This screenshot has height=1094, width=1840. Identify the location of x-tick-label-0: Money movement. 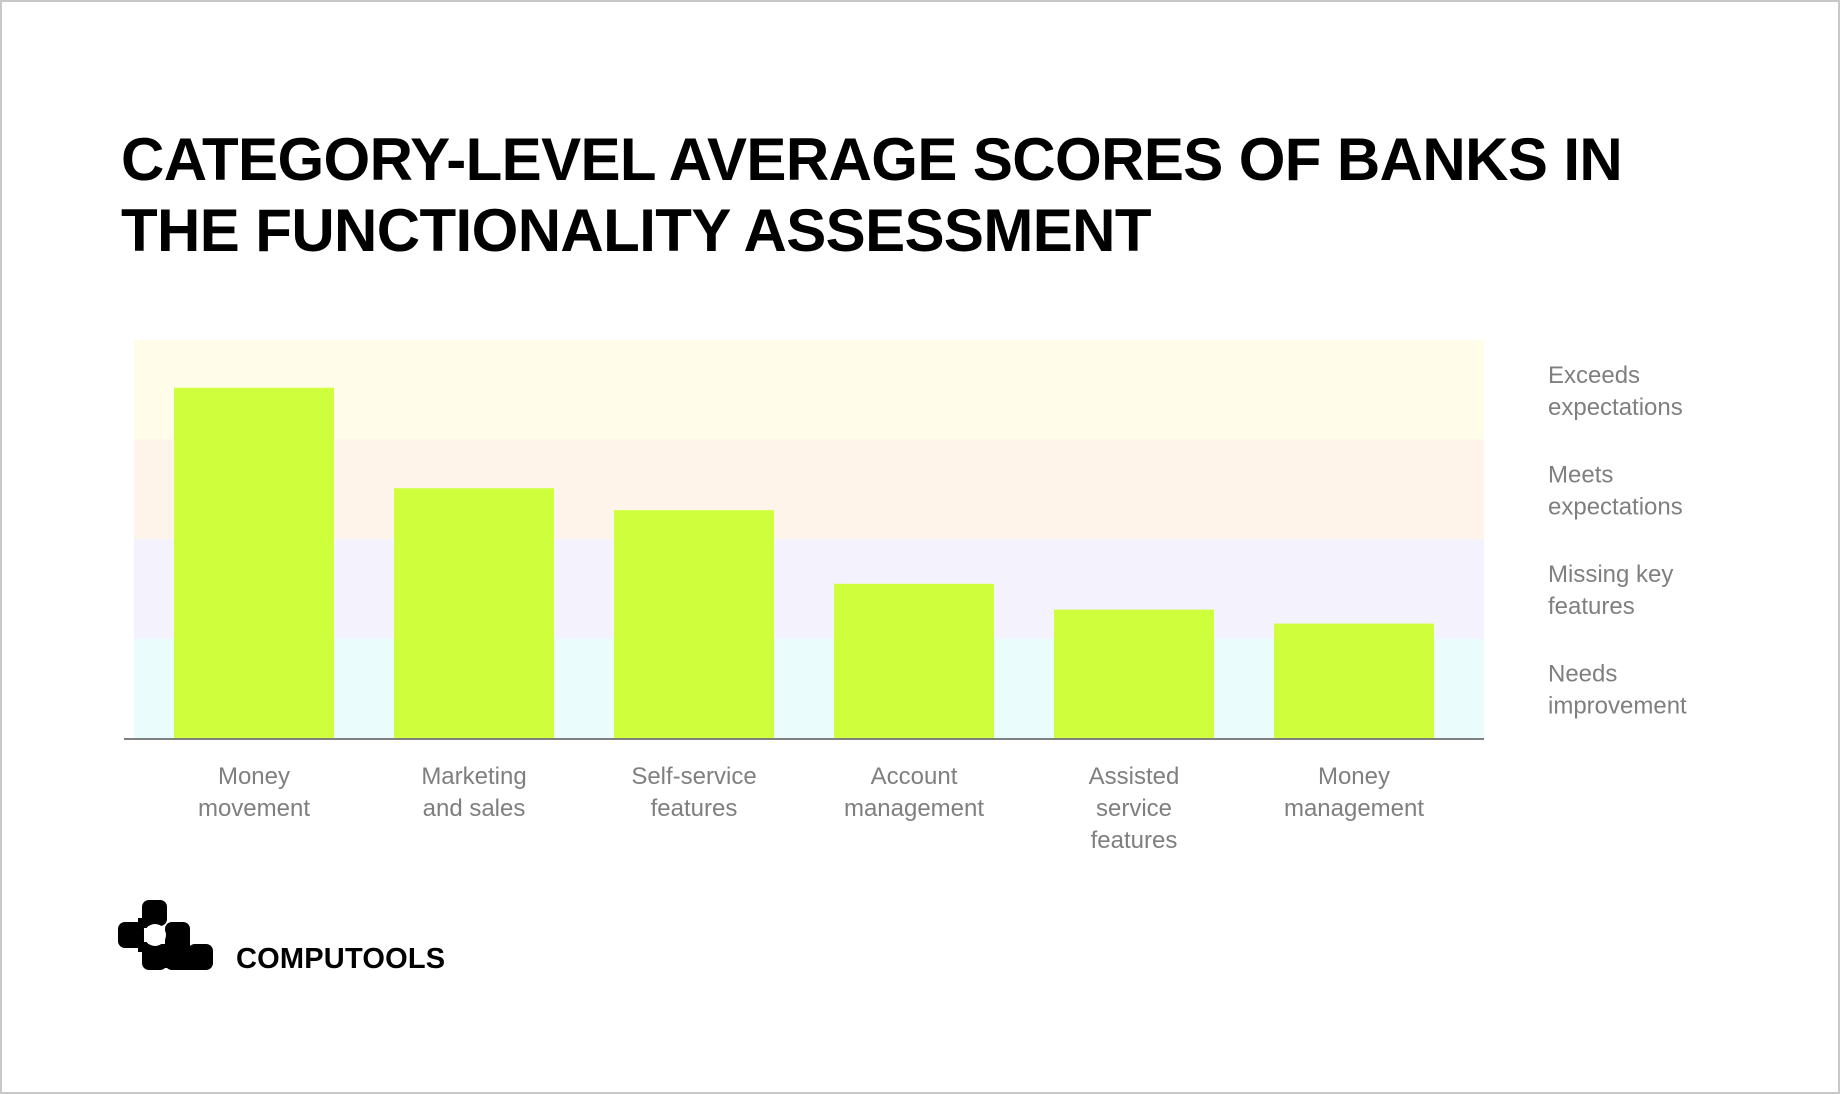
(254, 792).